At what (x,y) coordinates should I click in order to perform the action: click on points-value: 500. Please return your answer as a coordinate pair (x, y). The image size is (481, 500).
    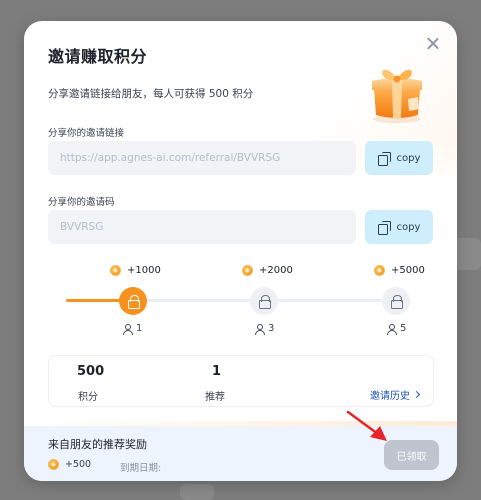
    Looking at the image, I should click on (91, 371).